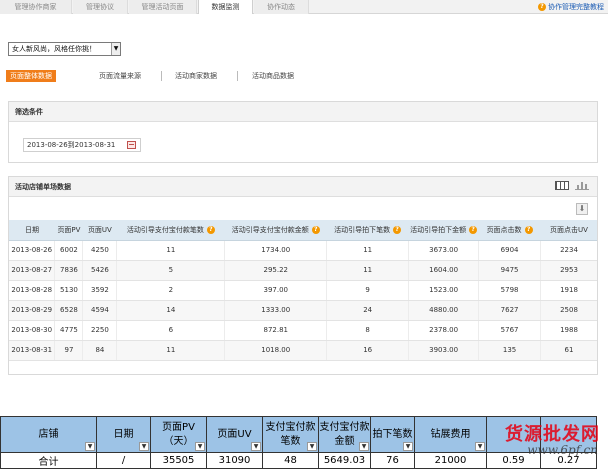 This screenshot has height=471, width=608. I want to click on help-link-label: 协作管理完整教程, so click(576, 7).